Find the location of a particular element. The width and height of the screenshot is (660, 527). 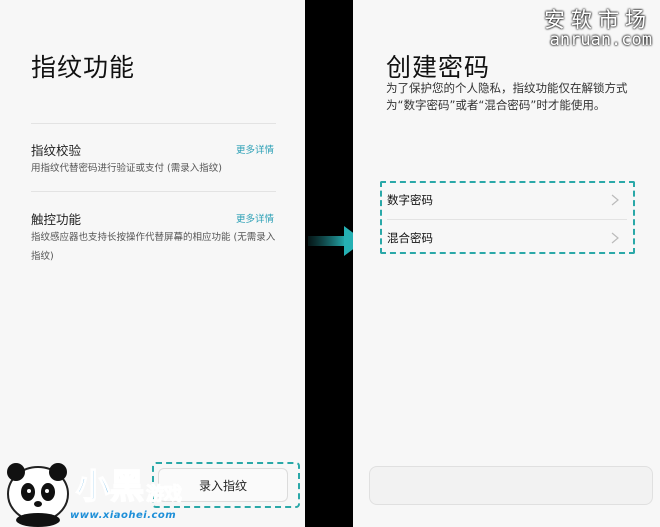

touch-function-more-link: 更多详情 is located at coordinates (255, 218).